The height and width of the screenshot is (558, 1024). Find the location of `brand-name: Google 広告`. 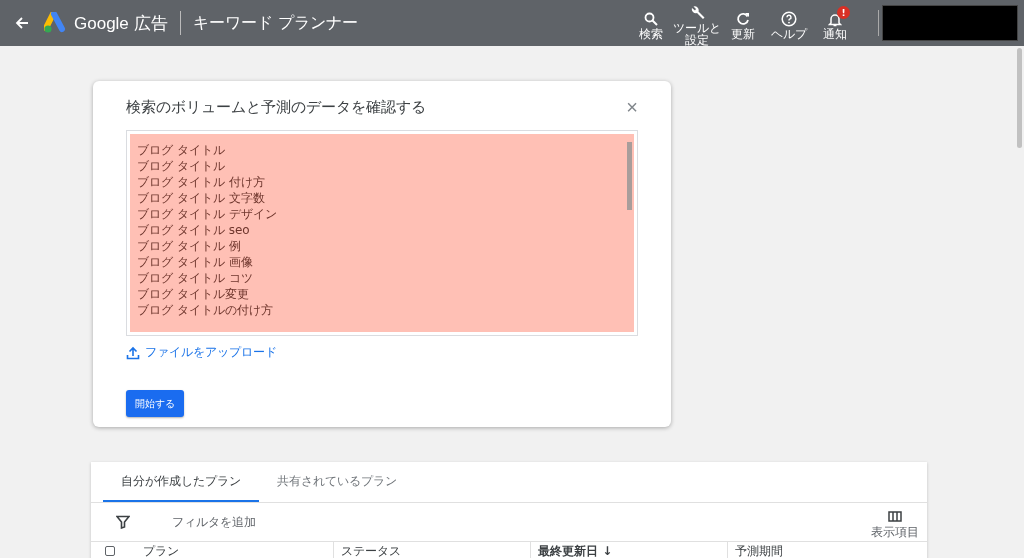

brand-name: Google 広告 is located at coordinates (121, 23).